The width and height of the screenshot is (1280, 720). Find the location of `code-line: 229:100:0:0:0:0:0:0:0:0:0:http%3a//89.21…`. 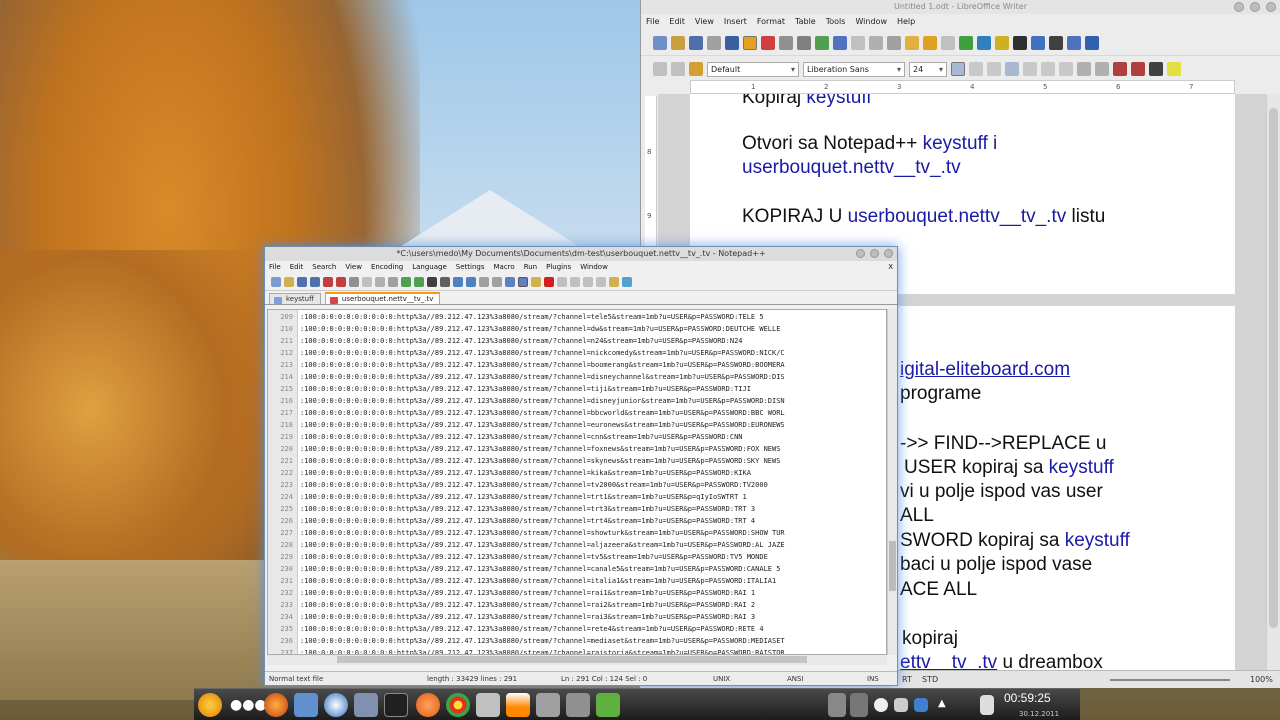

code-line: 229:100:0:0:0:0:0:0:0:0:0:http%3a//89.21… is located at coordinates (517, 557).